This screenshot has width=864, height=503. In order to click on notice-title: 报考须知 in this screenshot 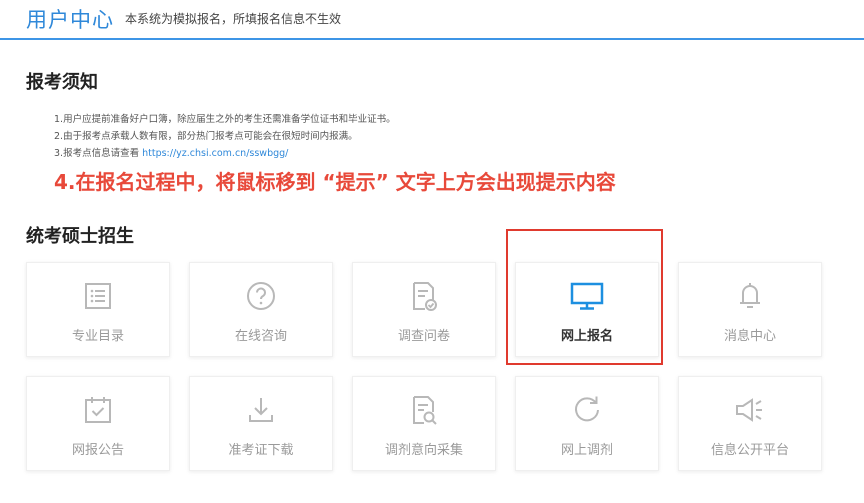, I will do `click(62, 82)`.